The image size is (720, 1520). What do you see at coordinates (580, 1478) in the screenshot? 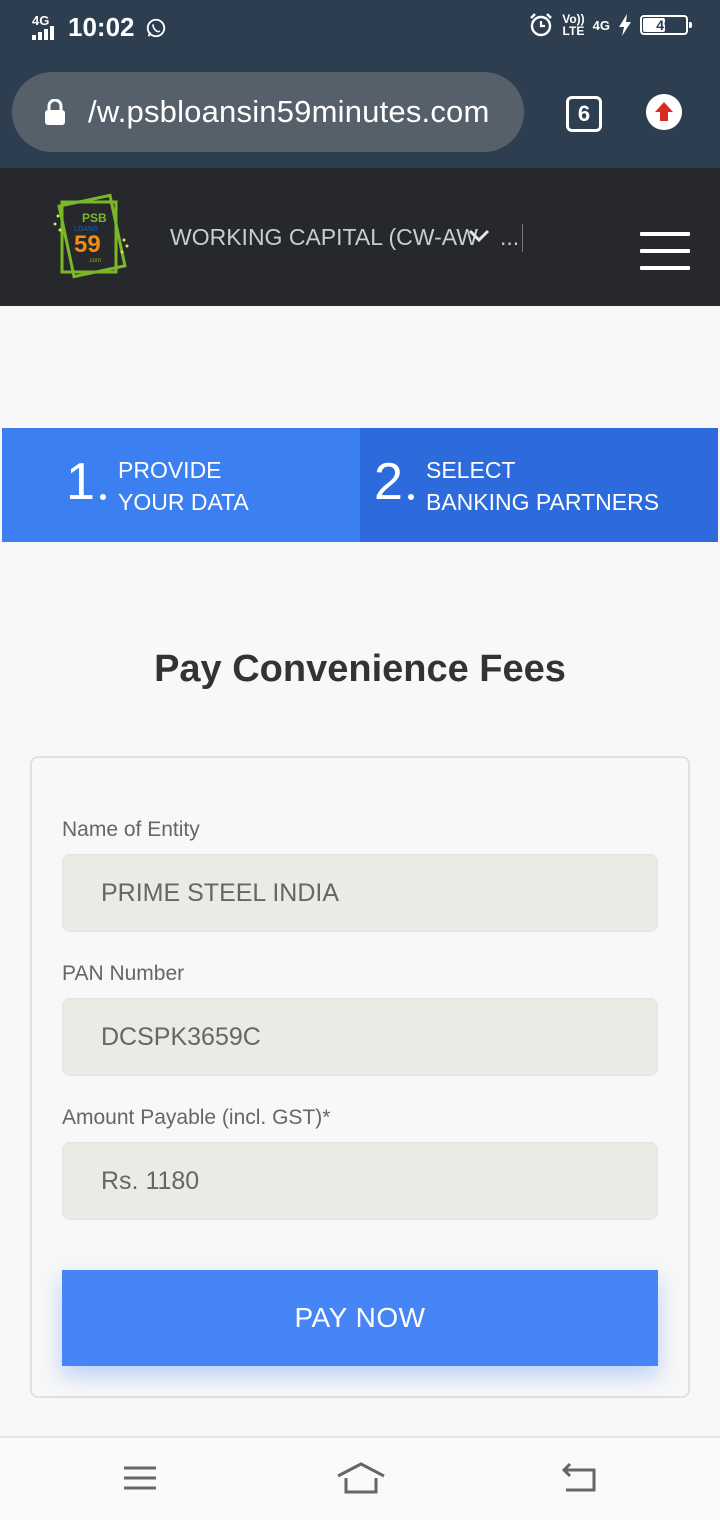
I see `back-icon` at bounding box center [580, 1478].